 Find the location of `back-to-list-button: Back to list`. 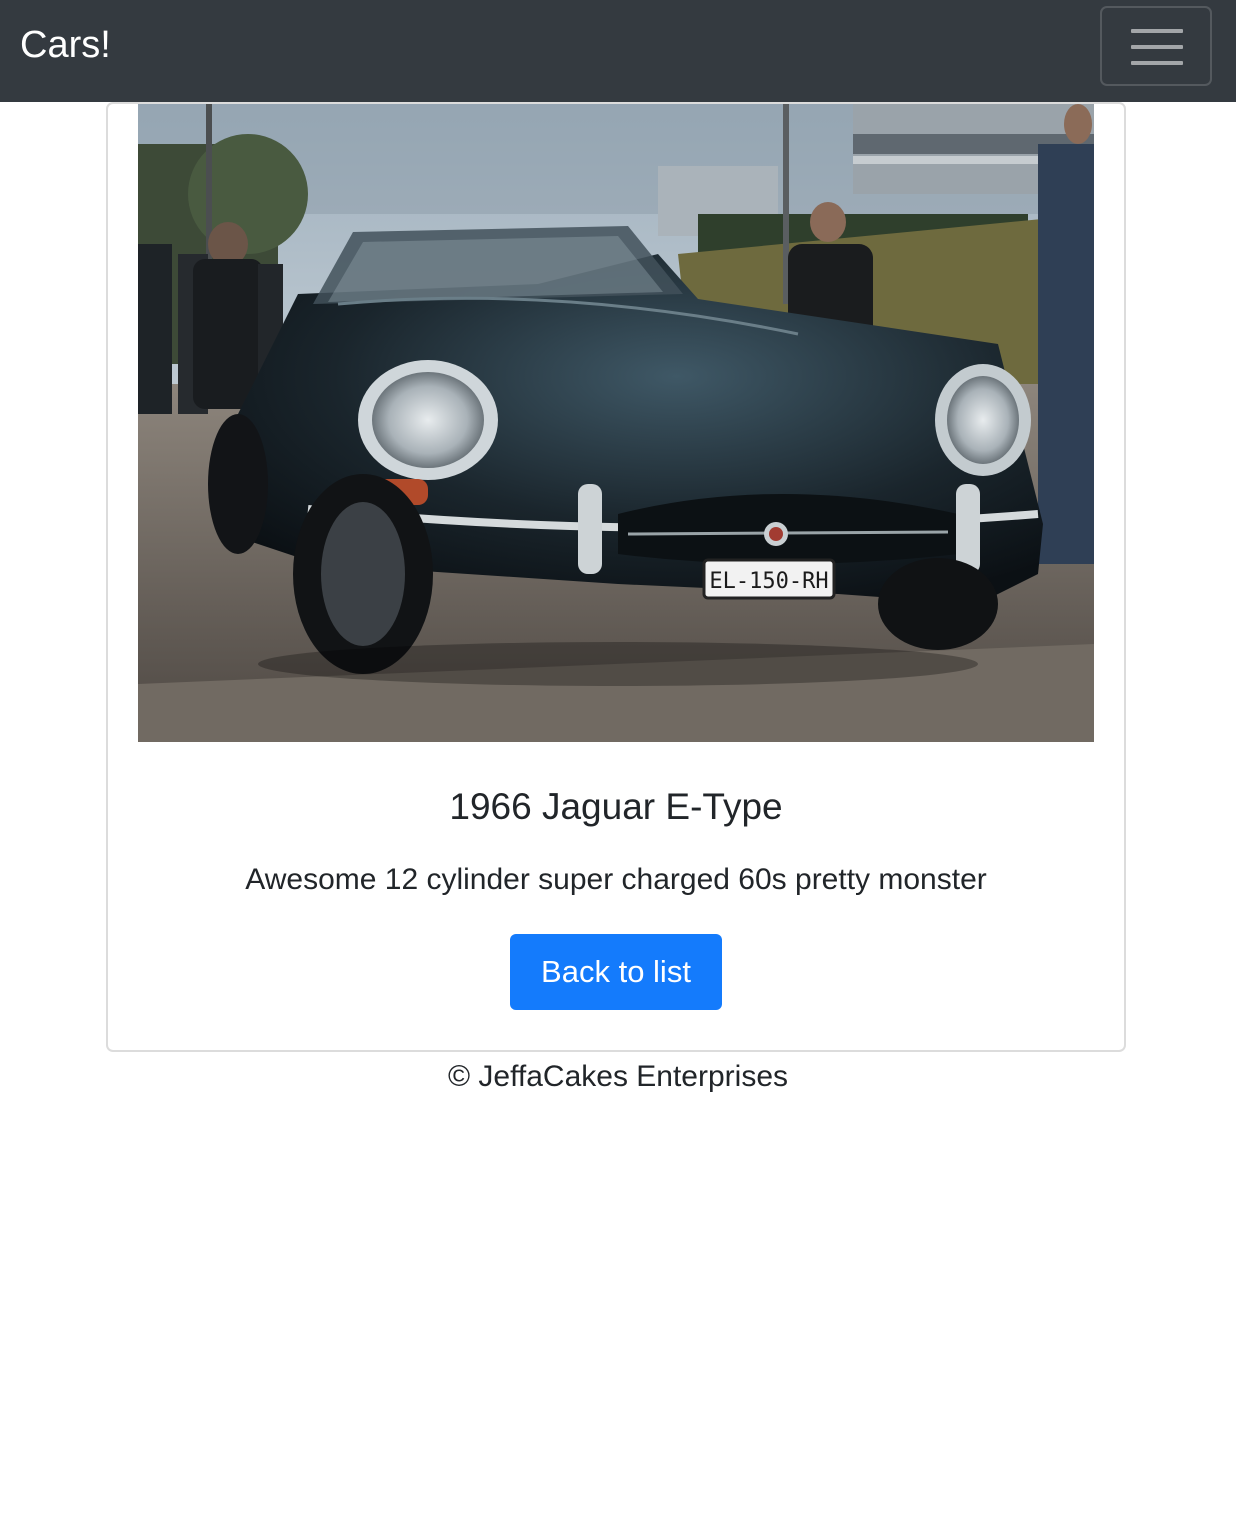

back-to-list-button: Back to list is located at coordinates (616, 972).